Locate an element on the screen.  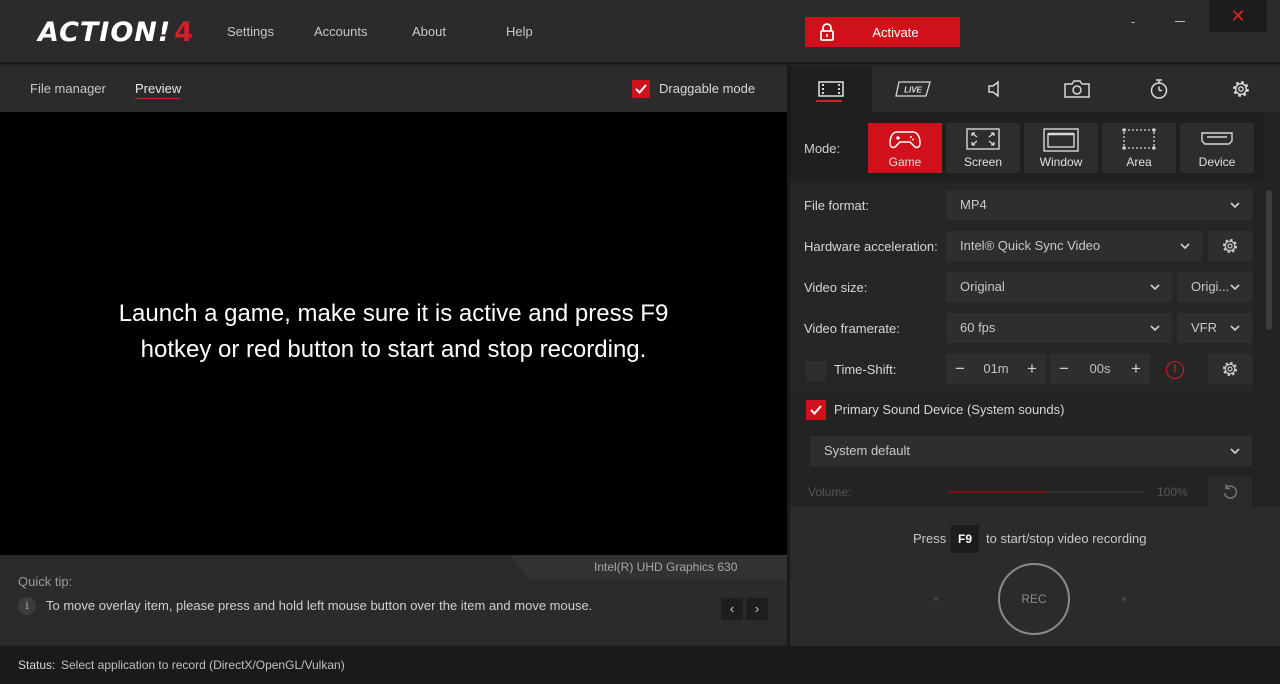
framerate-value: 60 fps is located at coordinates (978, 327).